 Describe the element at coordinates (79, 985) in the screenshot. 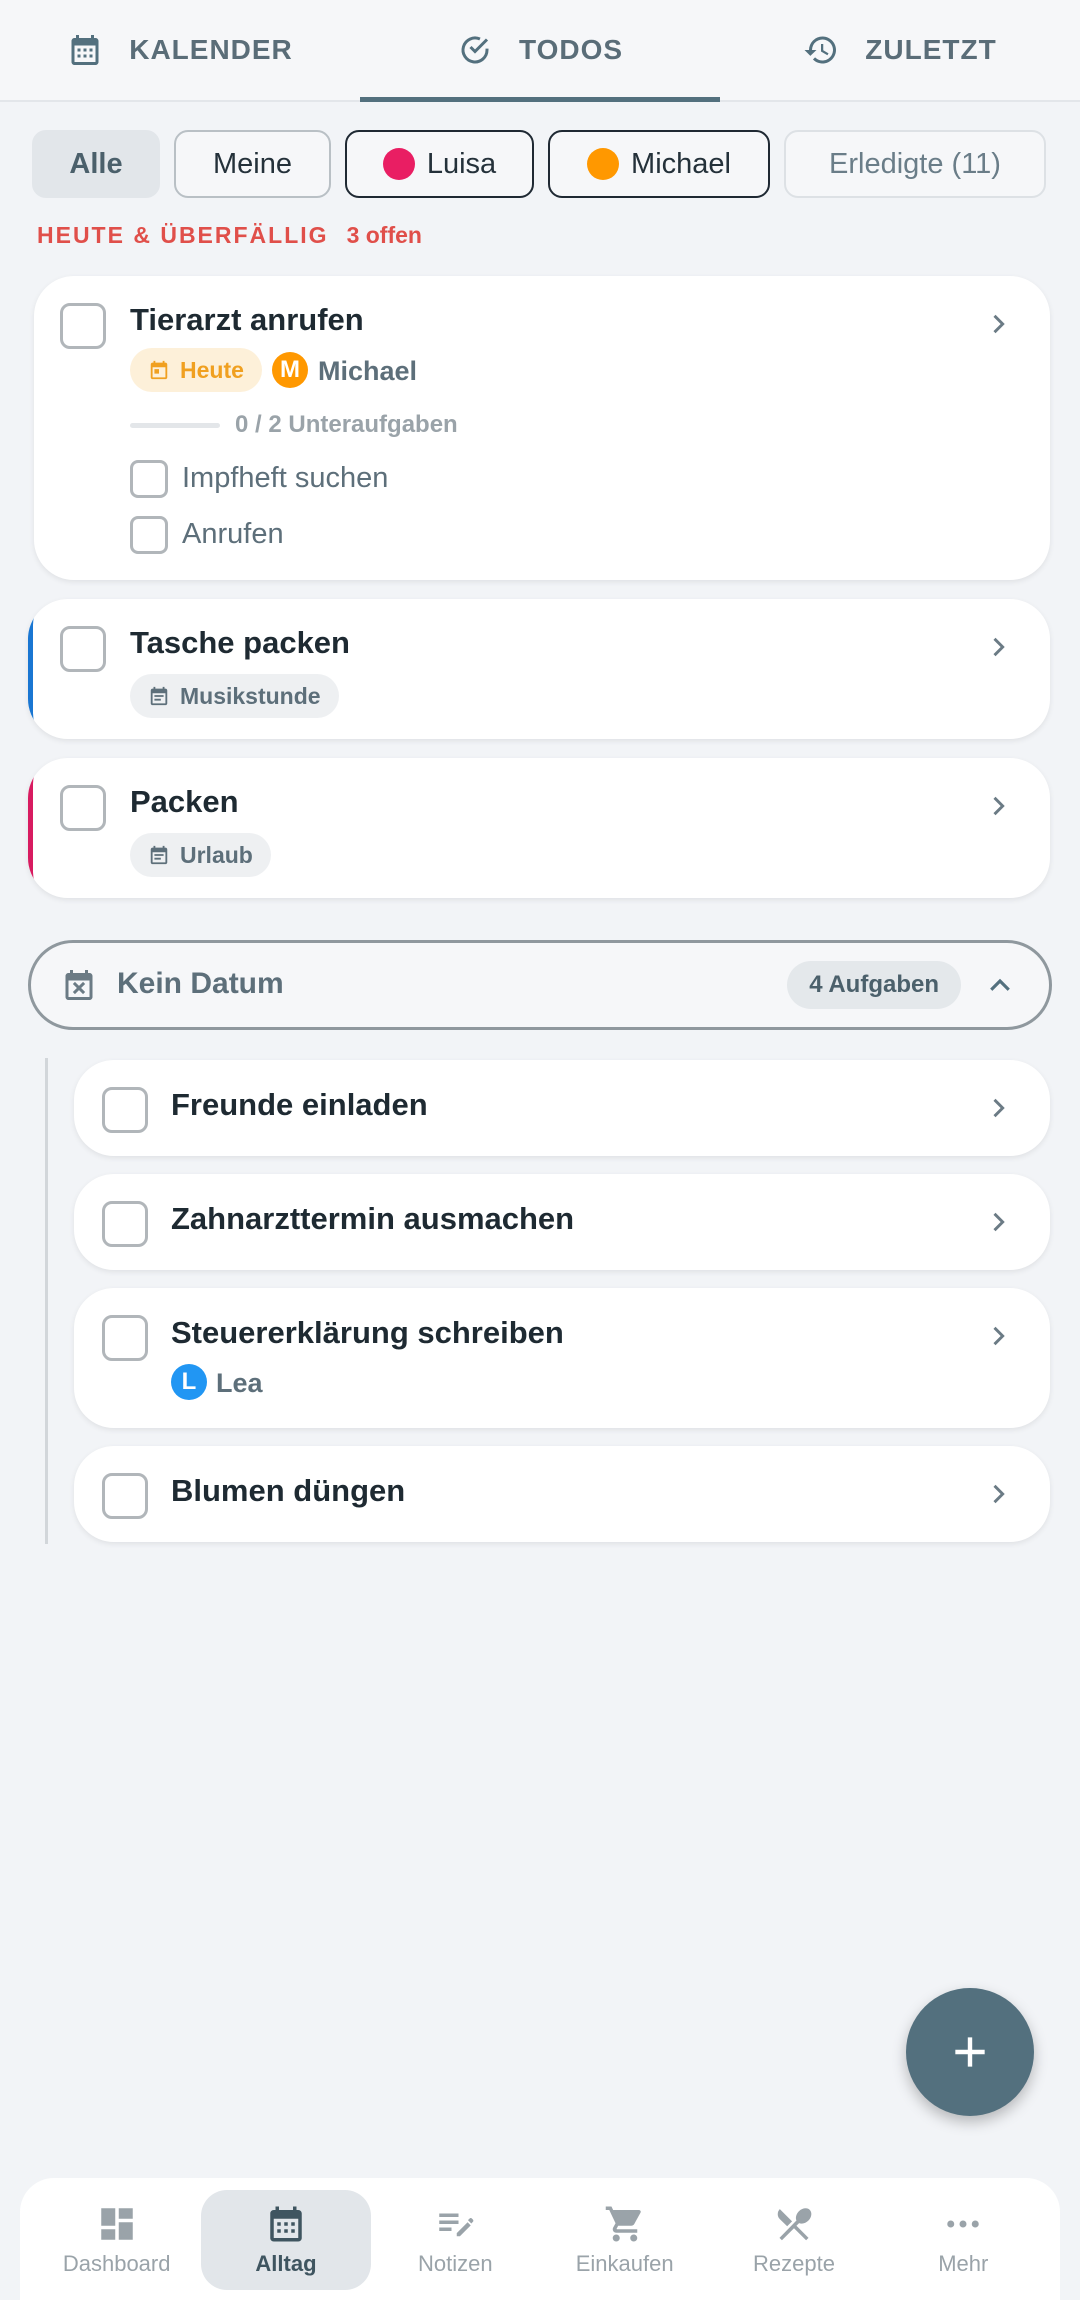

I see `calendar-remove-icon` at that location.